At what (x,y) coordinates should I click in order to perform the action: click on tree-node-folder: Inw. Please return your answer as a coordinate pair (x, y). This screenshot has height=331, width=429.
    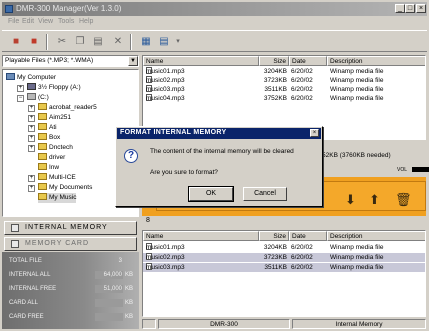
    Looking at the image, I should click on (48, 168).